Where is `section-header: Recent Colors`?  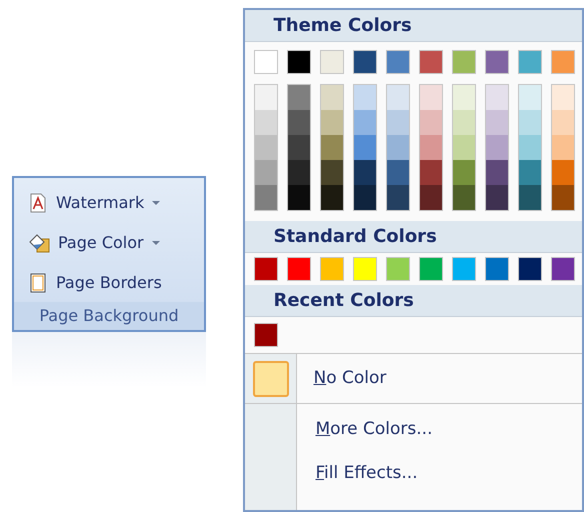 section-header: Recent Colors is located at coordinates (343, 301).